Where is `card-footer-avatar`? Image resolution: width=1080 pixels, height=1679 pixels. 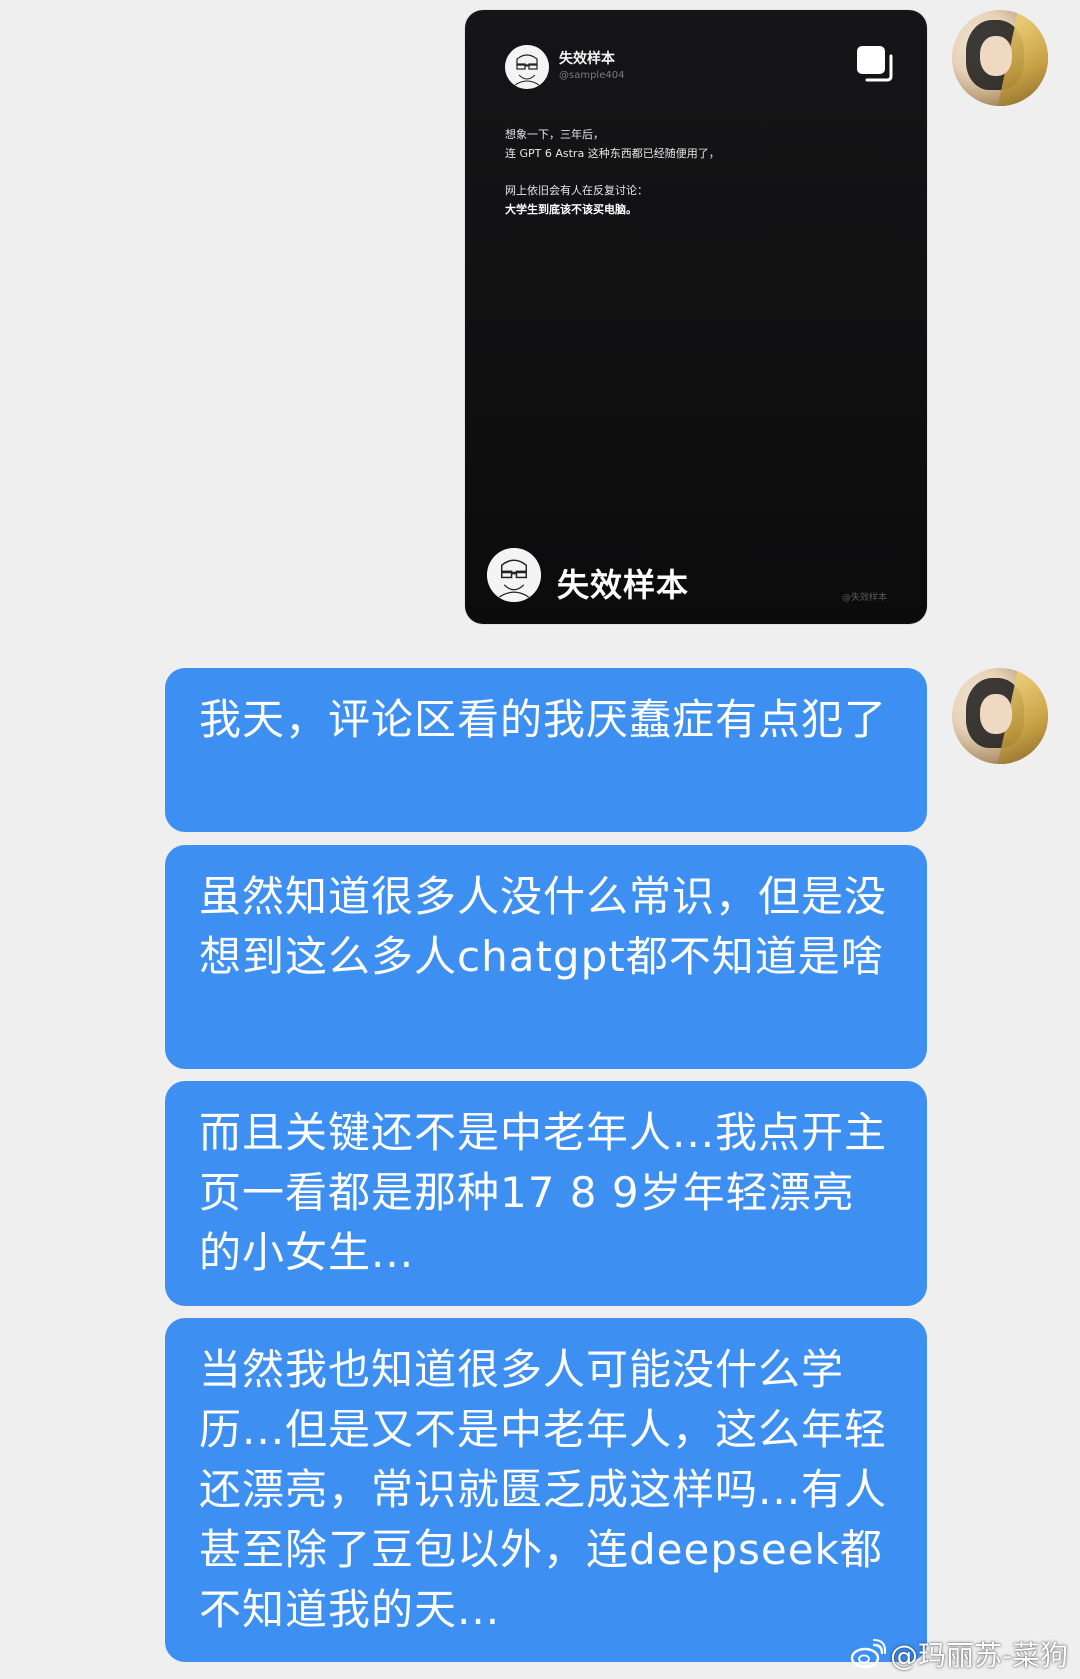
card-footer-avatar is located at coordinates (514, 575).